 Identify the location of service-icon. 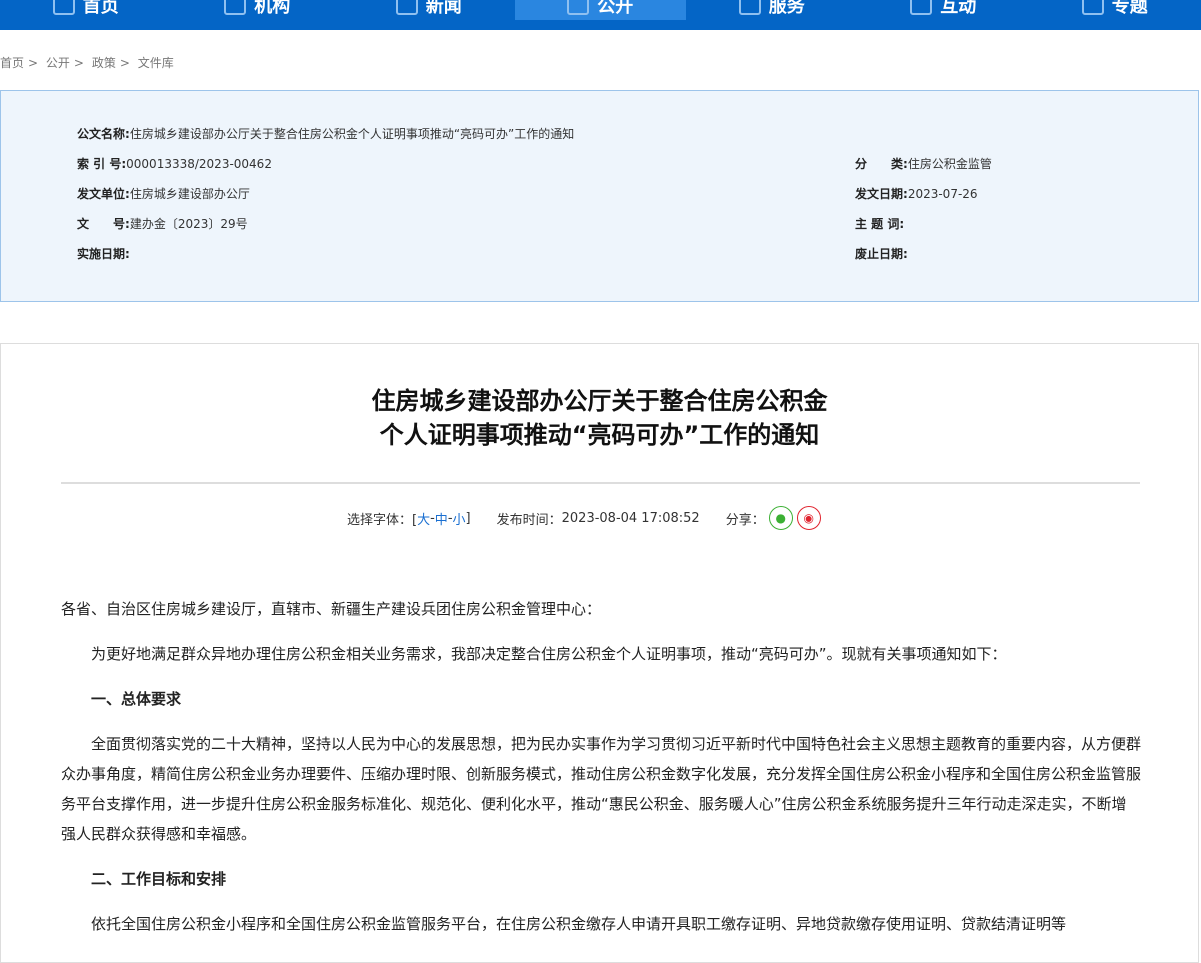
(749, 7).